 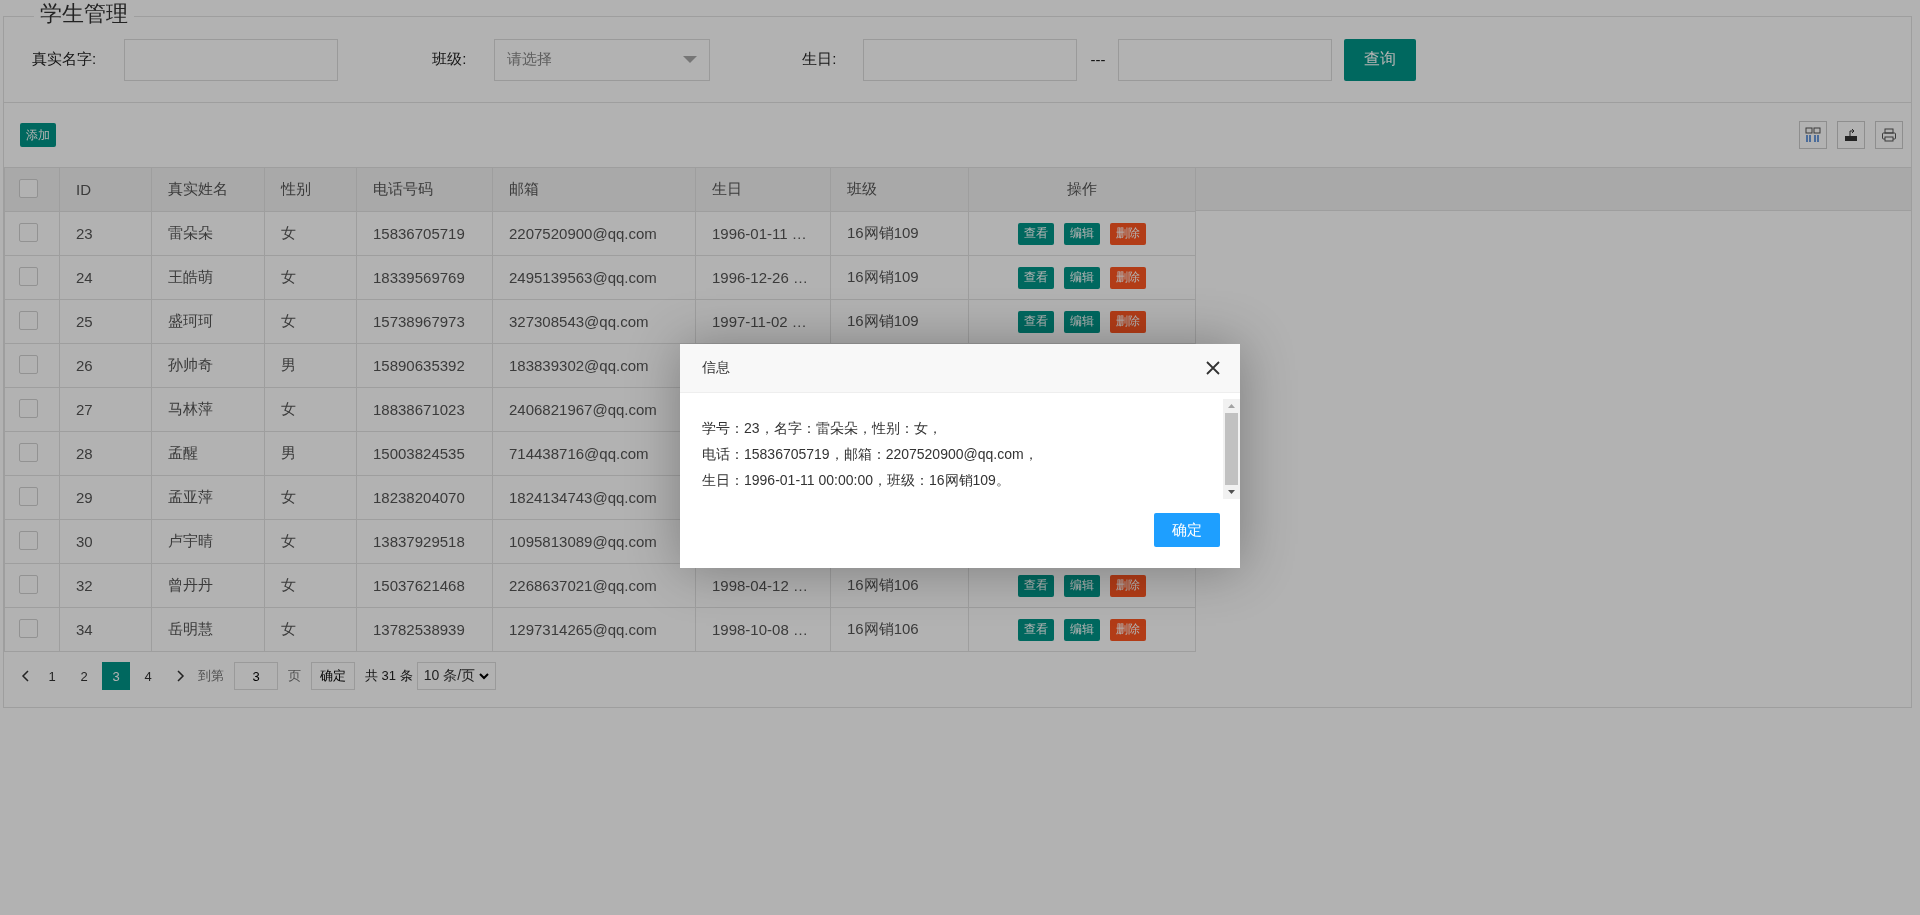 What do you see at coordinates (105, 541) in the screenshot?
I see `table-cell: 30` at bounding box center [105, 541].